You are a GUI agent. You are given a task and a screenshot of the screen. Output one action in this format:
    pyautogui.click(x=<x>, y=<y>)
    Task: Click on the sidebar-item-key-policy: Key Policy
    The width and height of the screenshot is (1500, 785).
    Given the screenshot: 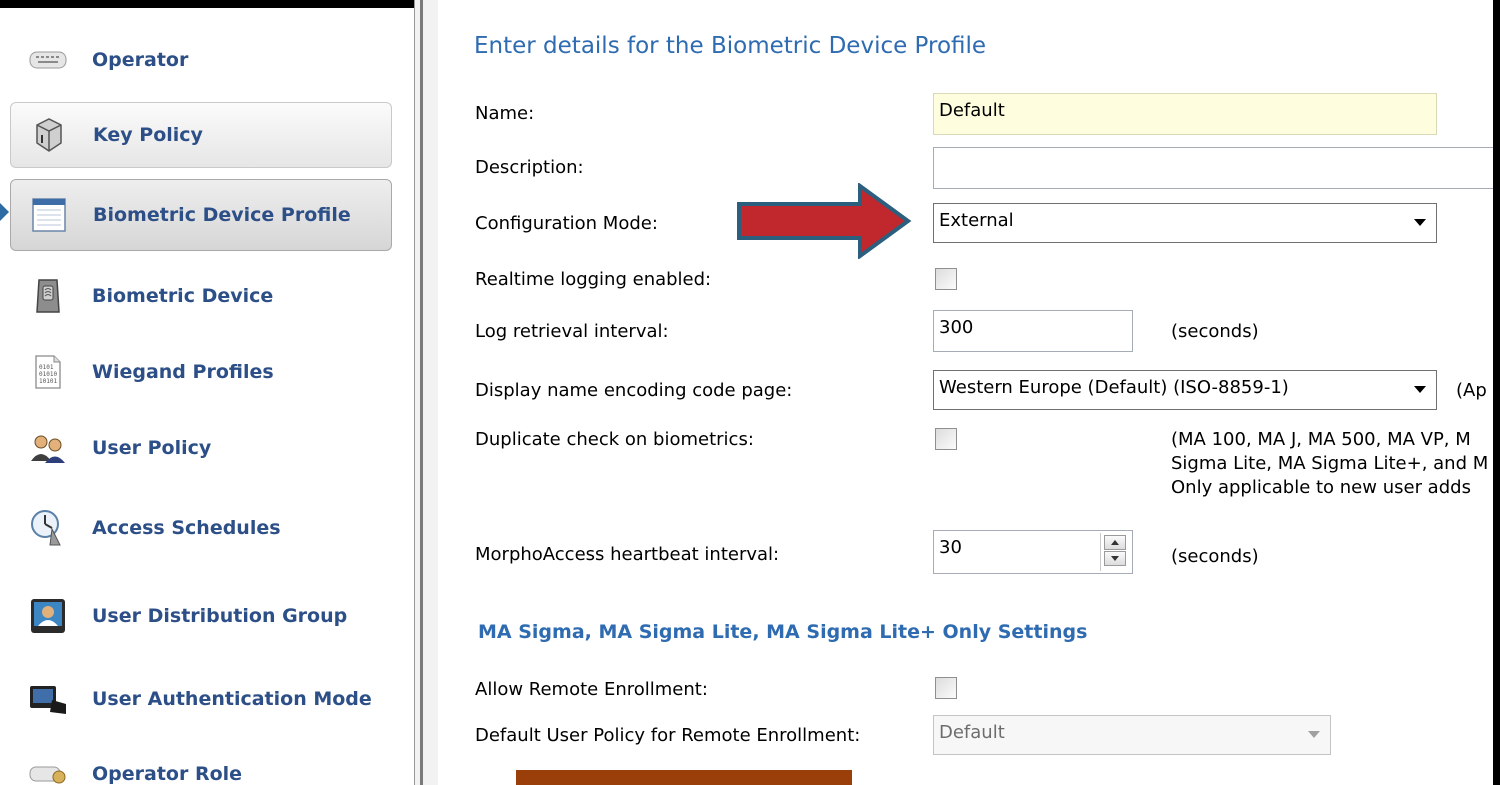 What is the action you would take?
    pyautogui.click(x=201, y=135)
    